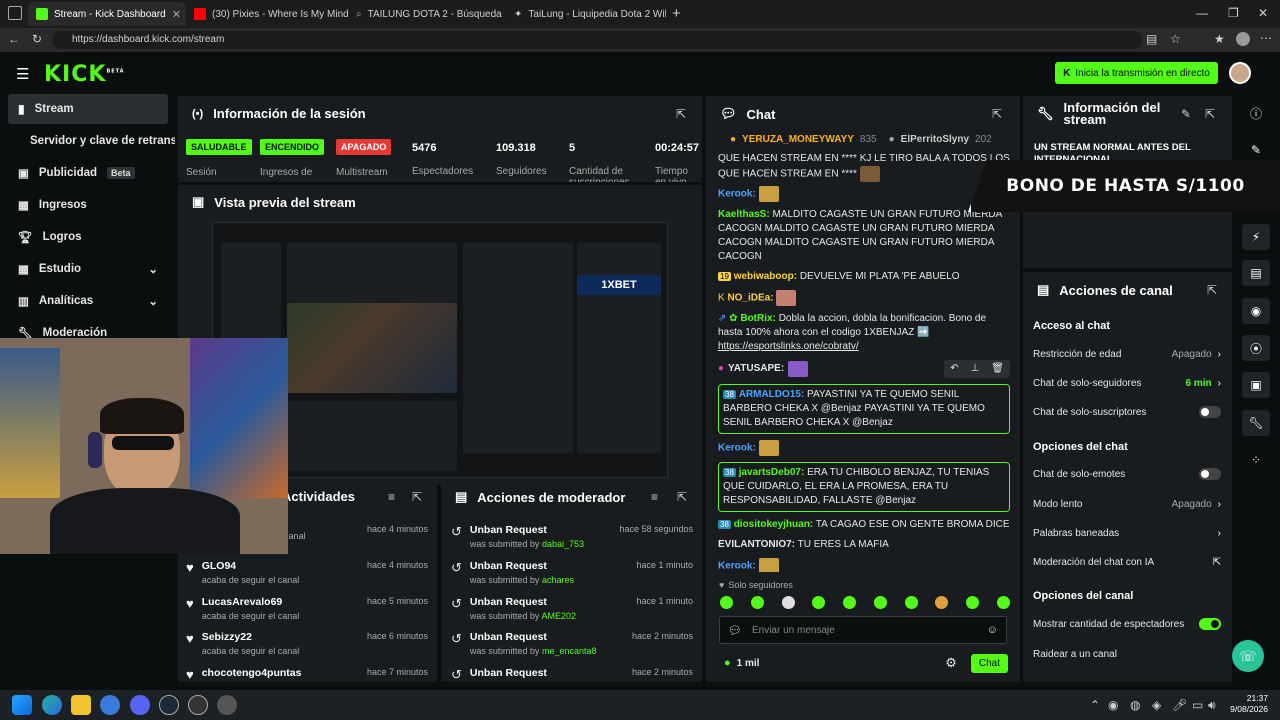 The image size is (1280, 720). What do you see at coordinates (744, 214) in the screenshot?
I see `chat-username: KaelthasS:` at bounding box center [744, 214].